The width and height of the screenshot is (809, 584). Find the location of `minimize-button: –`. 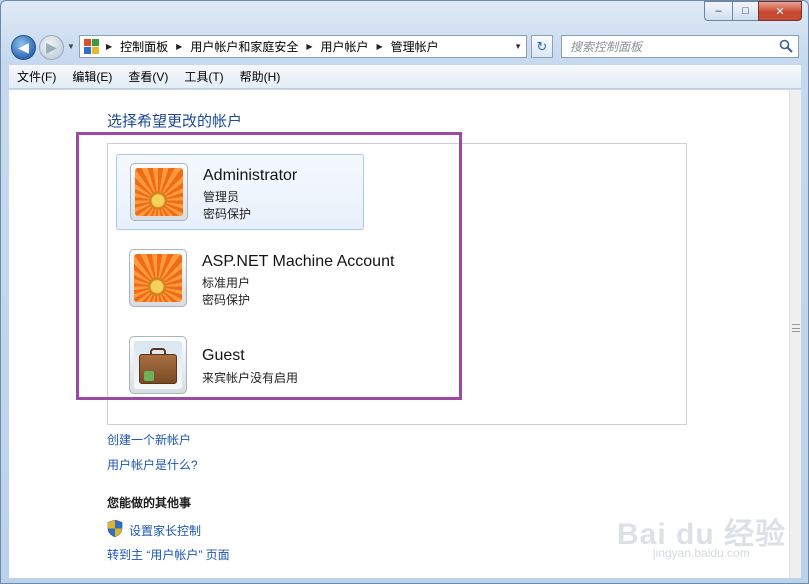

minimize-button: – is located at coordinates (718, 11).